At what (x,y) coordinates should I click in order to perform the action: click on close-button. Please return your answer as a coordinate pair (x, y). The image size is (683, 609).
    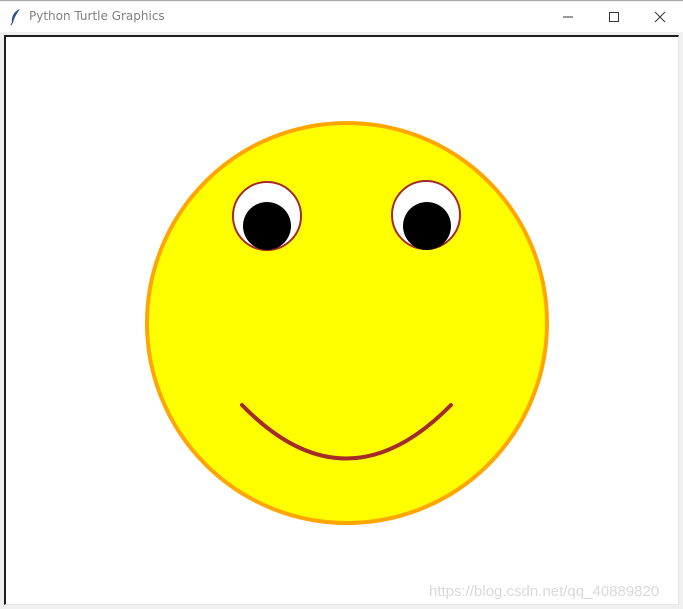
    Looking at the image, I should click on (660, 17).